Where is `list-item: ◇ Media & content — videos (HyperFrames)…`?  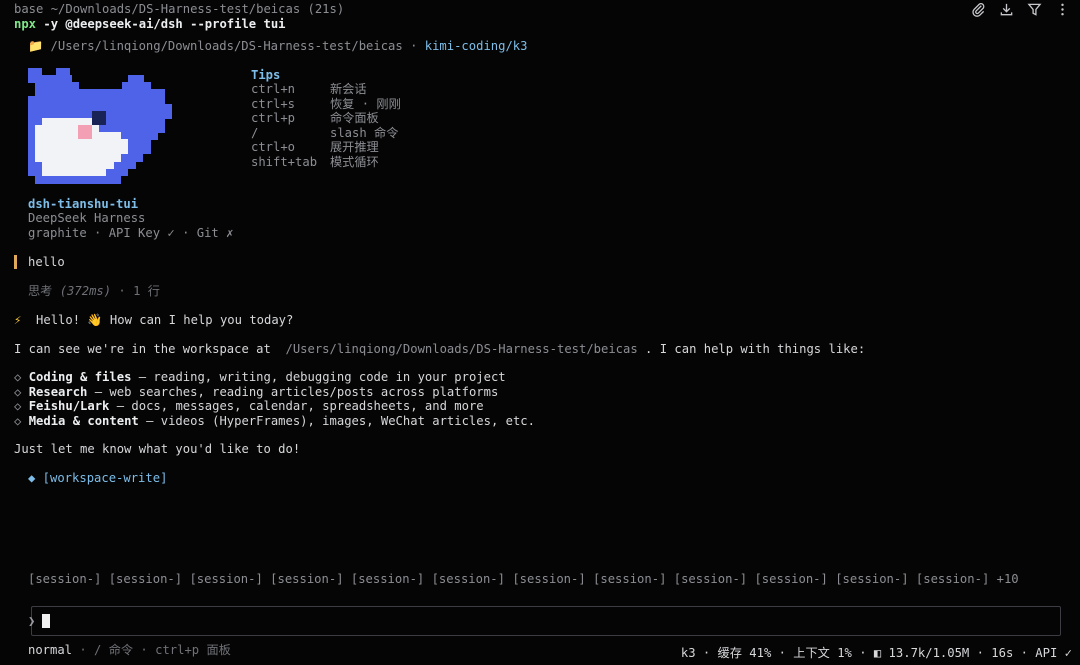
list-item: ◇ Media & content — videos (HyperFrames)… is located at coordinates (274, 421).